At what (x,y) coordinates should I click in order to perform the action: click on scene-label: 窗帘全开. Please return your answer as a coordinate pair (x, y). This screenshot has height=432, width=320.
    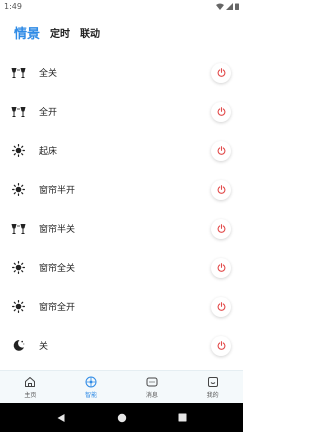
    Looking at the image, I should click on (57, 308).